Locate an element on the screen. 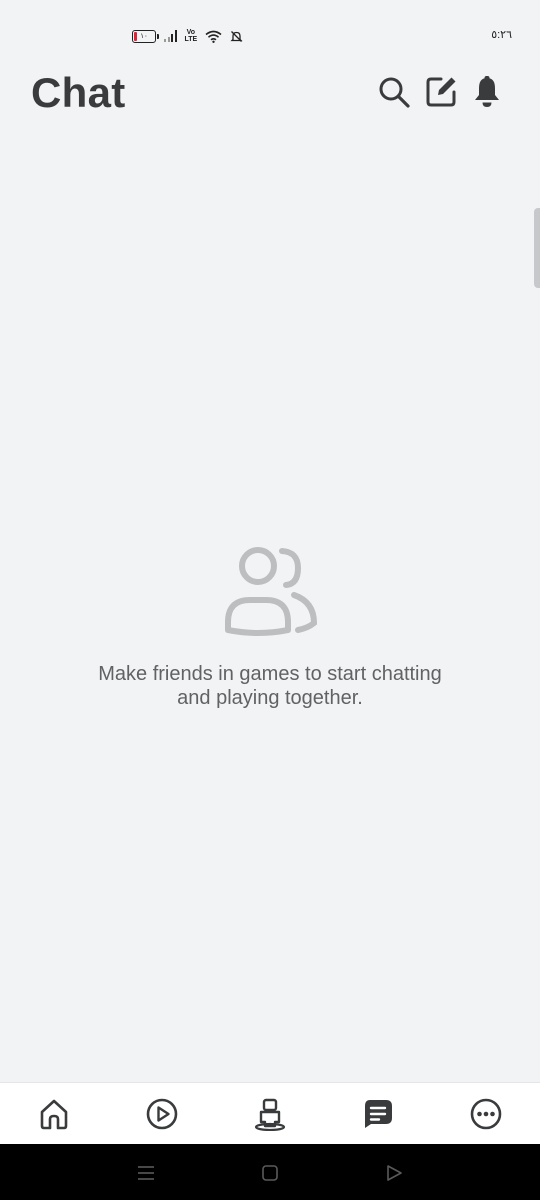 Image resolution: width=540 pixels, height=1200 pixels. mute-icon is located at coordinates (236, 36).